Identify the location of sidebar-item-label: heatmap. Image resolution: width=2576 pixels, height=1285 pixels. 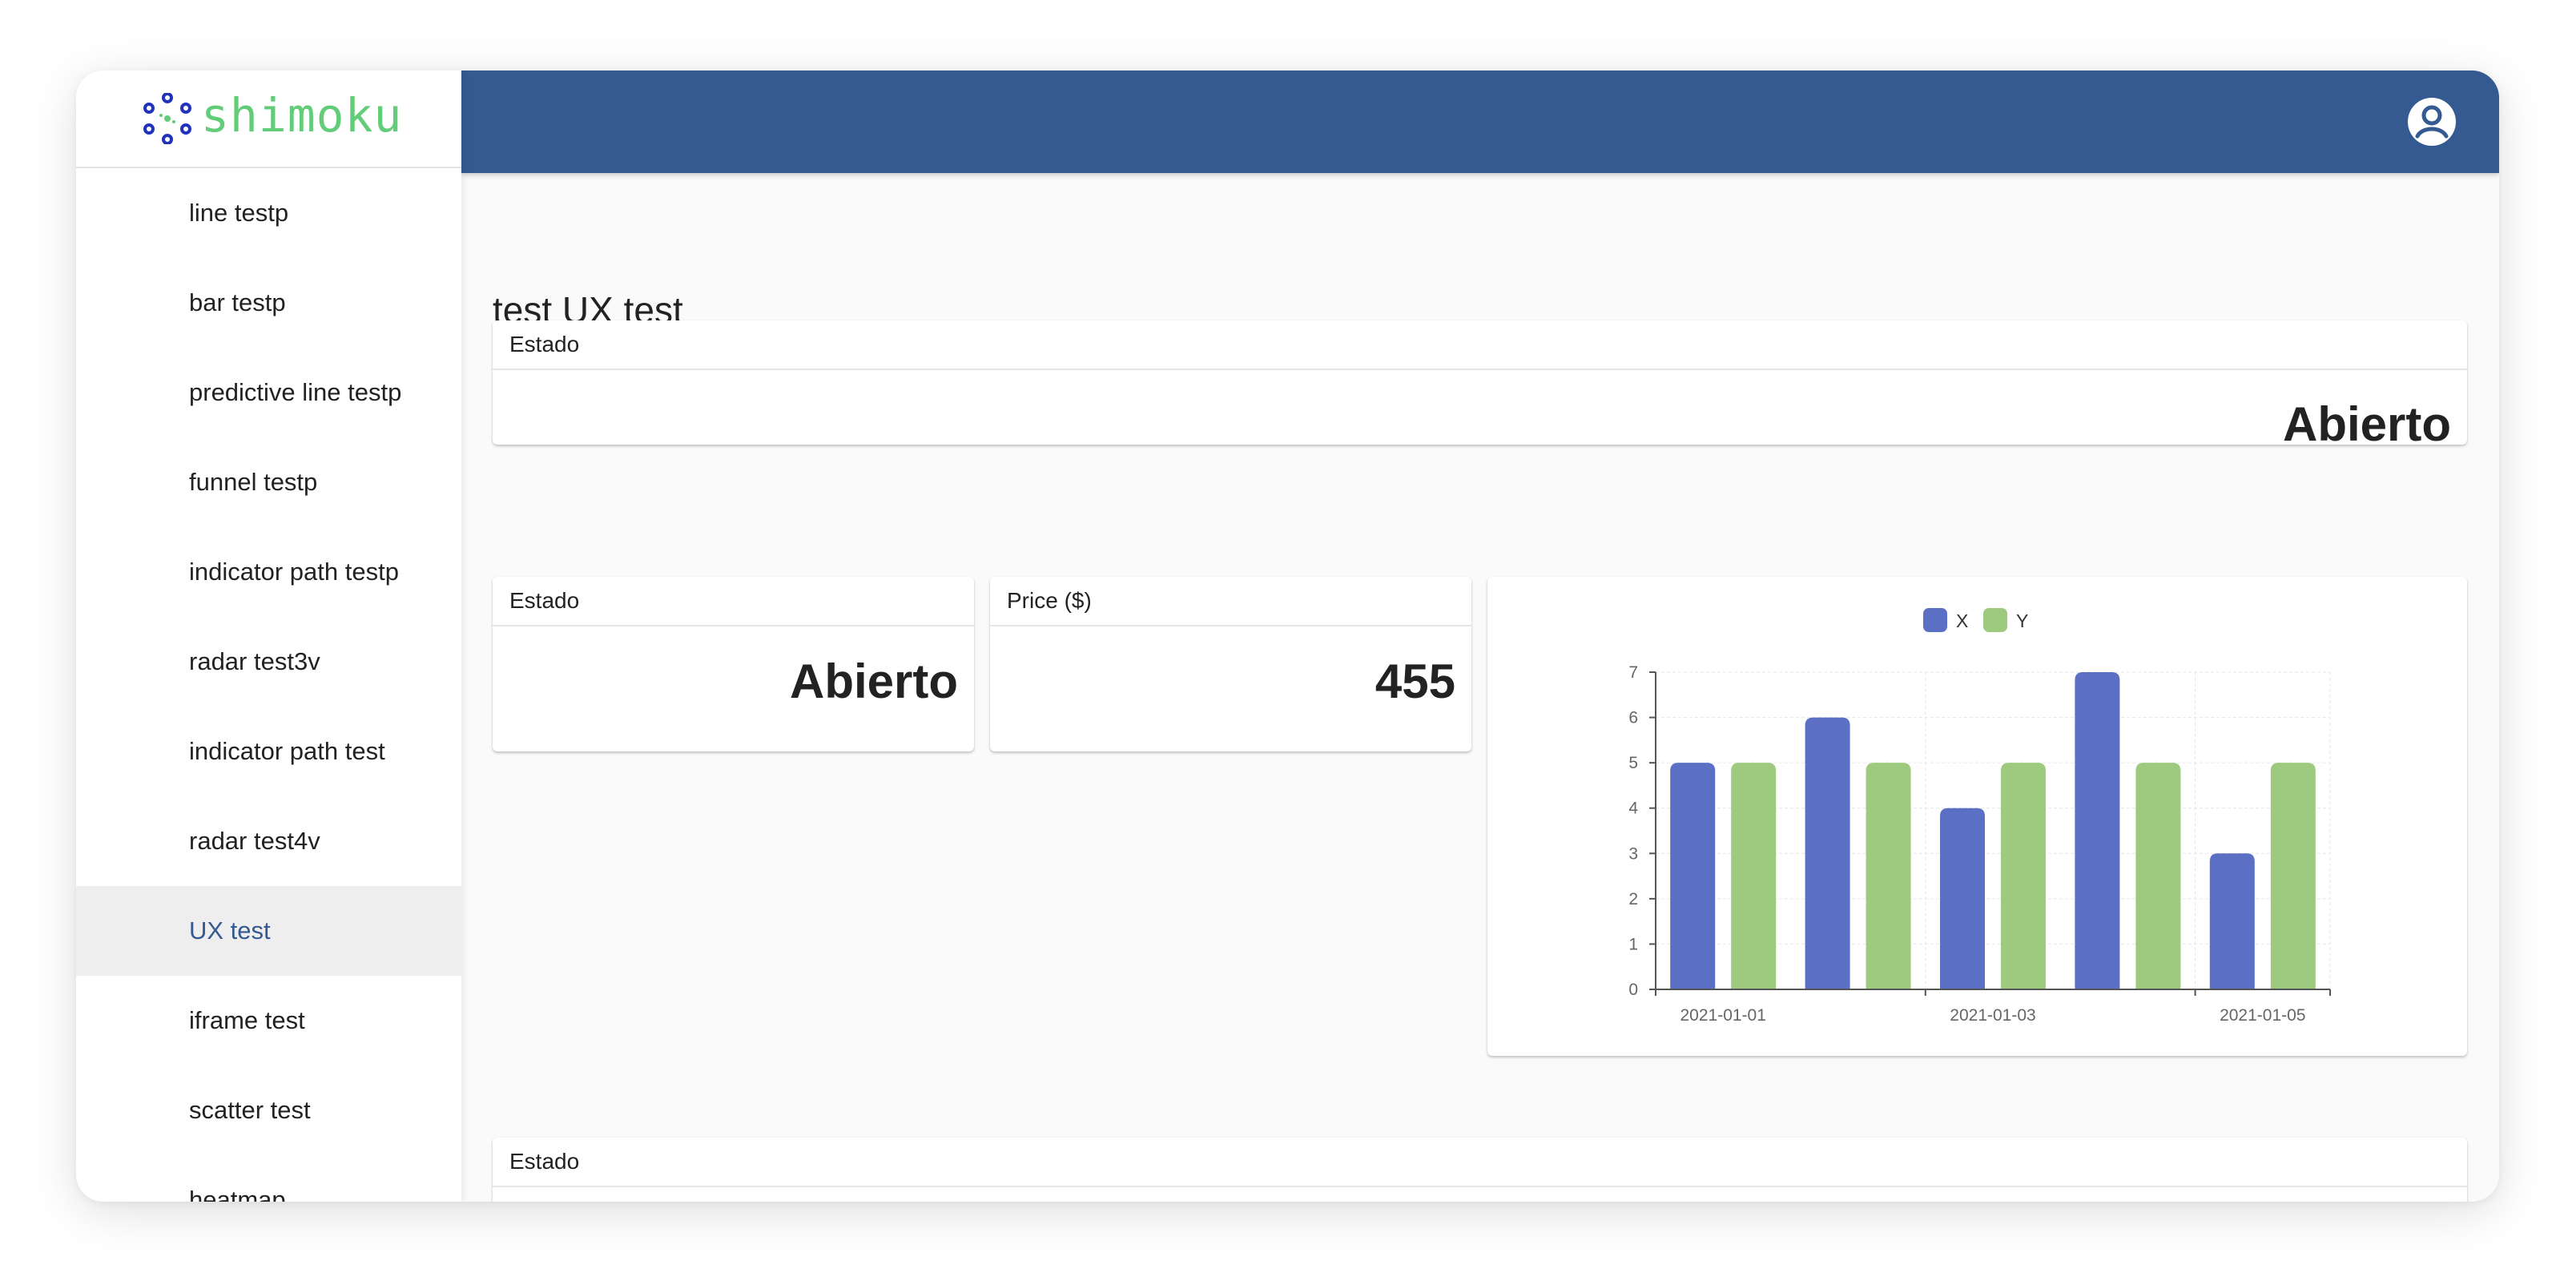
(238, 1194).